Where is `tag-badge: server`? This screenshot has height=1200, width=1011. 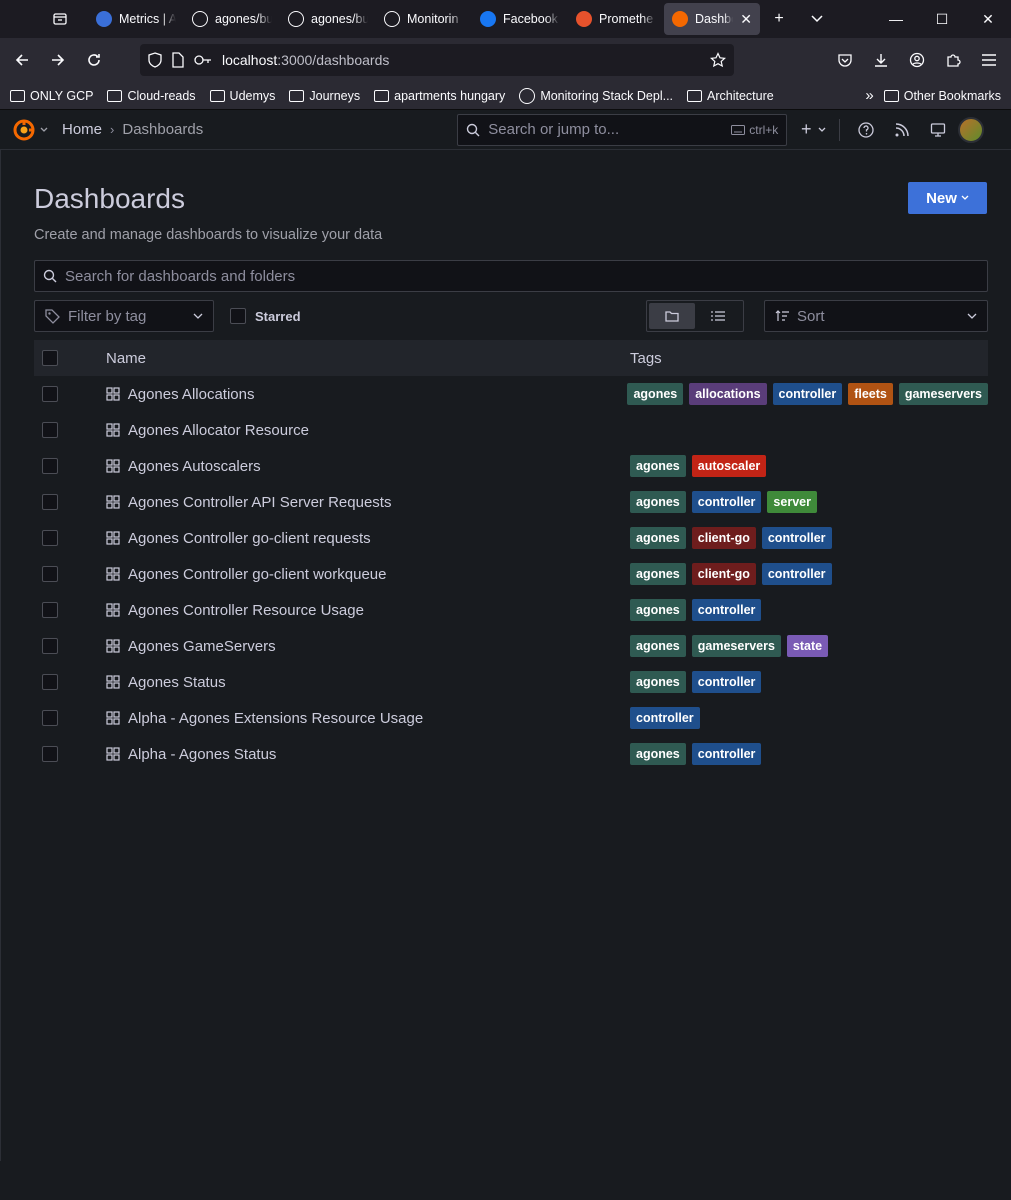 tag-badge: server is located at coordinates (792, 502).